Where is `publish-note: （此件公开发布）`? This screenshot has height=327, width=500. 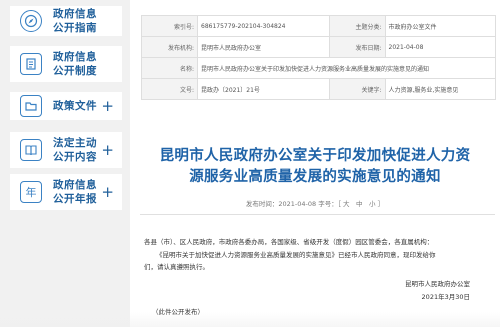
publish-note: （此件公开发布） is located at coordinates (178, 312).